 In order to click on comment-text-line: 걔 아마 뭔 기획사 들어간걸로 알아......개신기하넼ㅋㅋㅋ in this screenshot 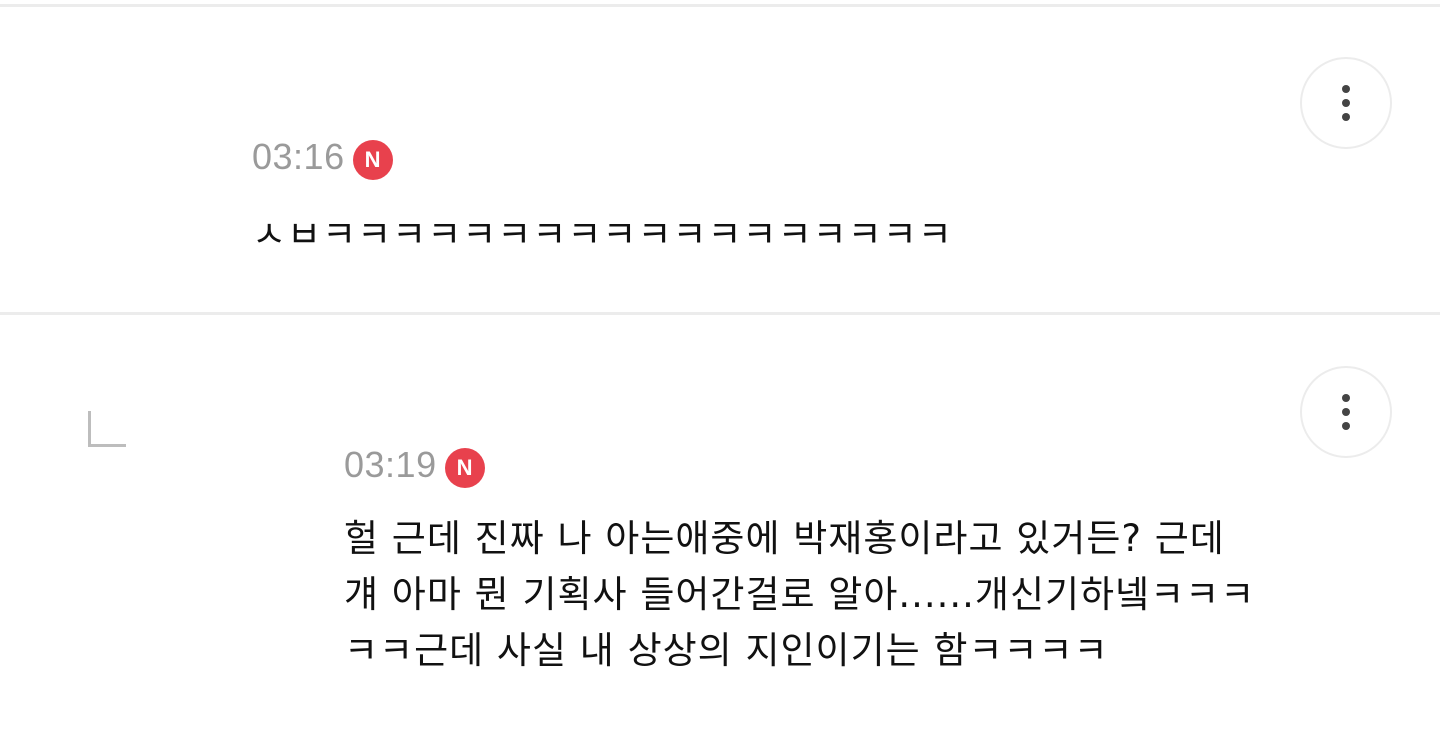, I will do `click(800, 594)`.